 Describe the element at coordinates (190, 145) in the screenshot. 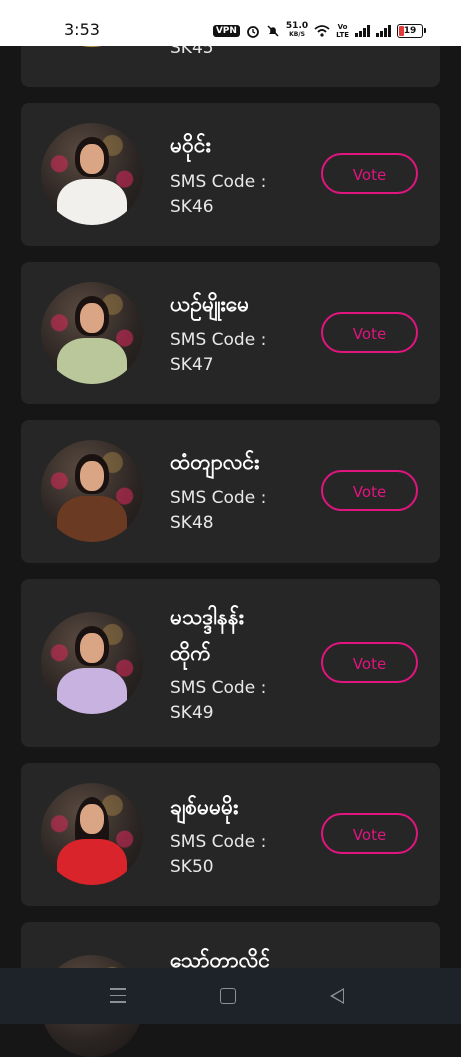

I see `contestant-name: မဝိုင်း` at that location.